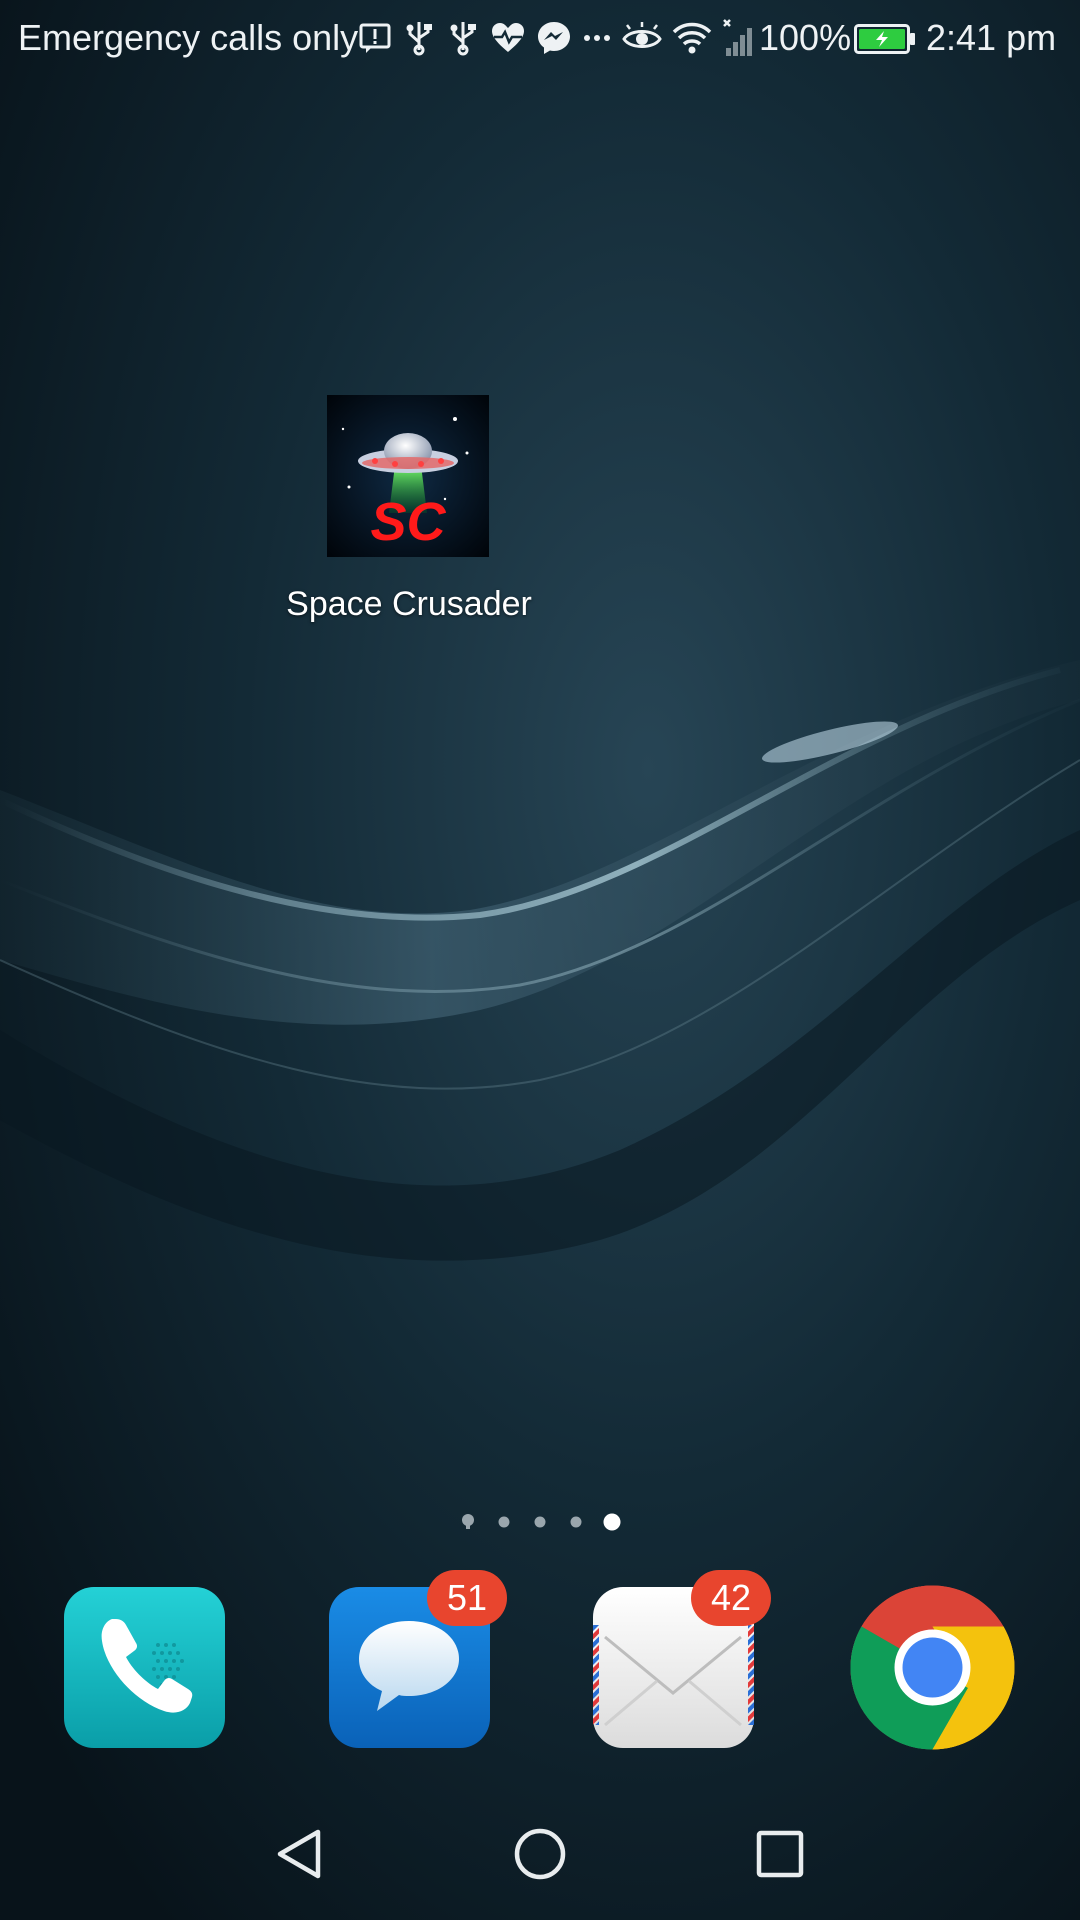 This screenshot has width=1080, height=1920. I want to click on app-icon-text: SC, so click(408, 522).